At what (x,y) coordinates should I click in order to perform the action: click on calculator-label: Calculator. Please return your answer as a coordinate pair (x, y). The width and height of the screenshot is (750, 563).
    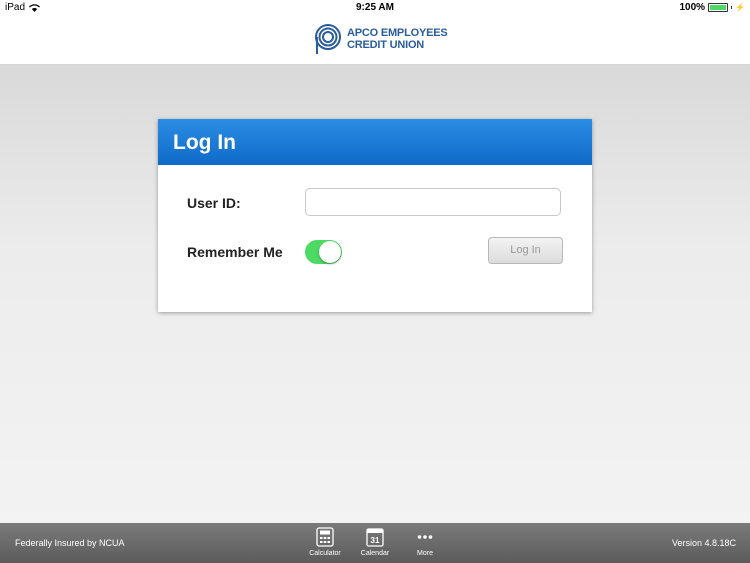
    Looking at the image, I should click on (325, 553).